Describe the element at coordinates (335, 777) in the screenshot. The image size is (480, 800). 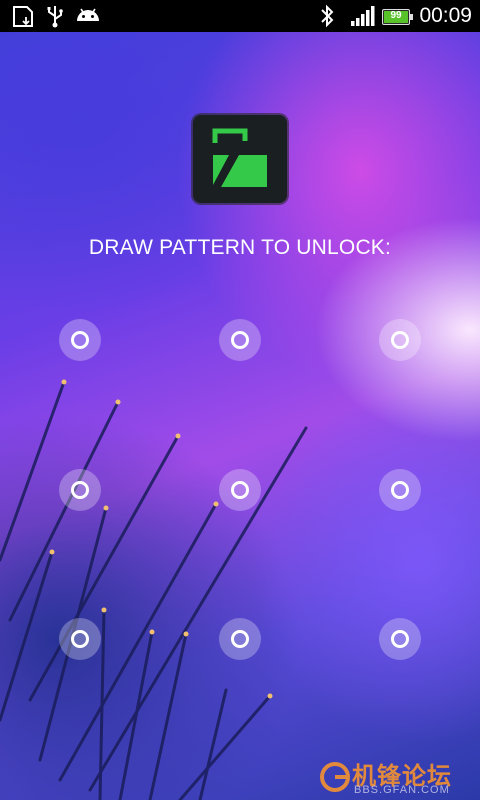
I see `watermark-logo-icon` at that location.